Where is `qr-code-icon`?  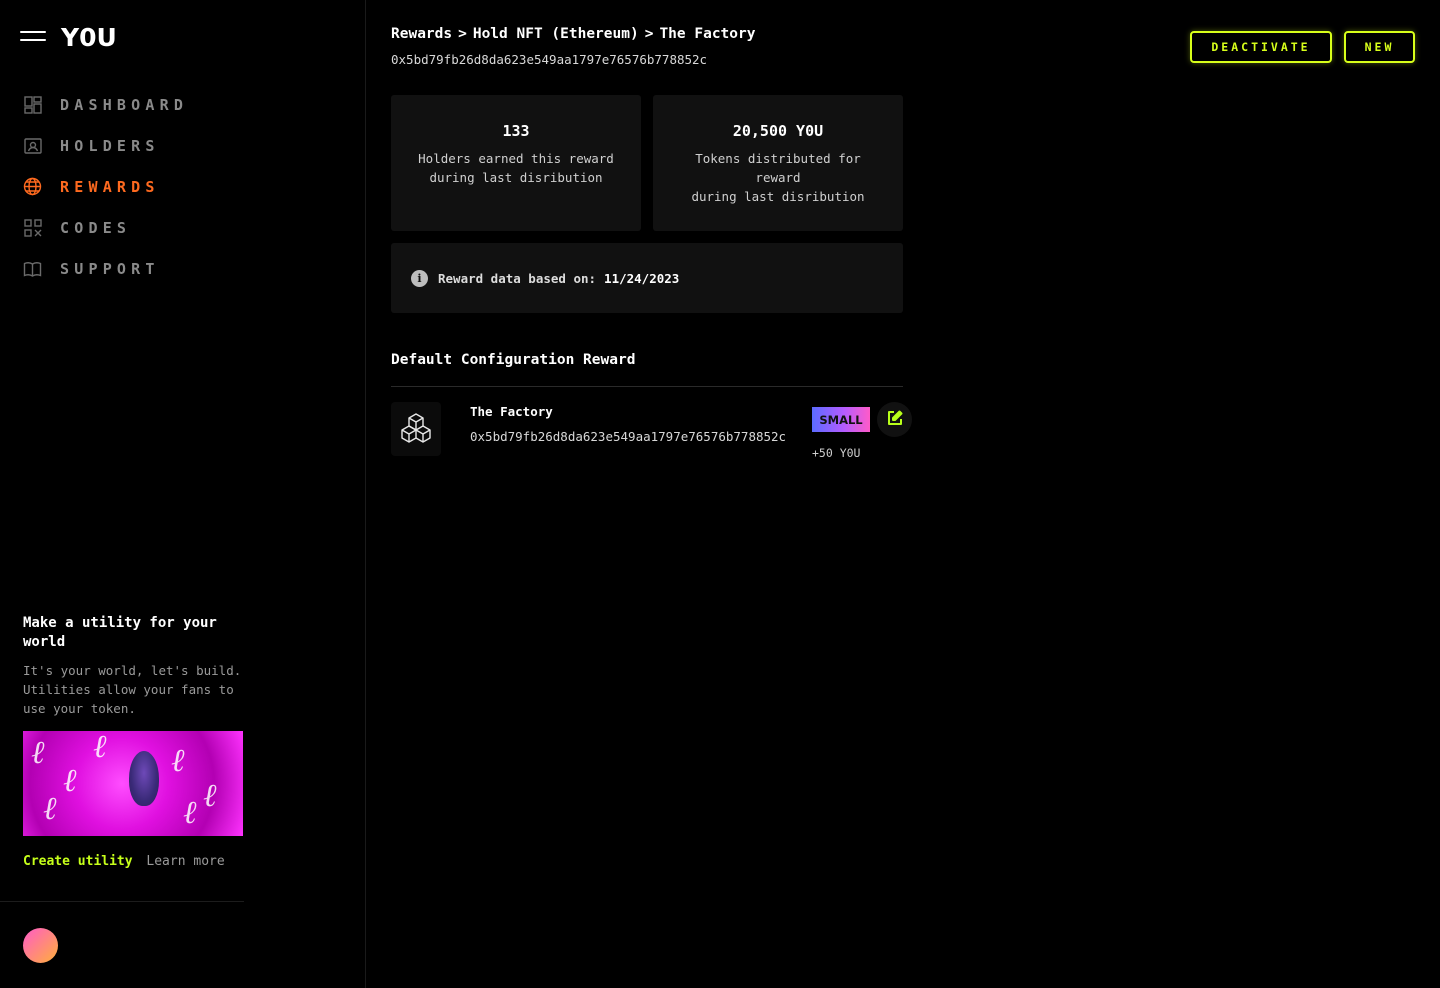
qr-code-icon is located at coordinates (32, 227).